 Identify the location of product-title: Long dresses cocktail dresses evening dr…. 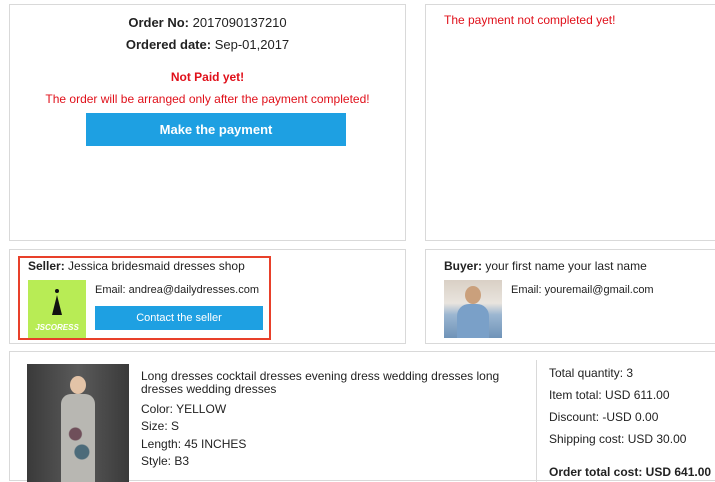
(331, 383).